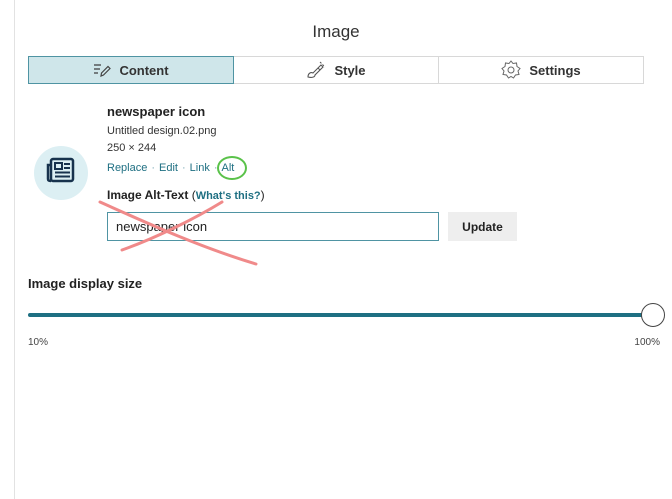 This screenshot has width=672, height=499. What do you see at coordinates (200, 168) in the screenshot?
I see `link-link: Link` at bounding box center [200, 168].